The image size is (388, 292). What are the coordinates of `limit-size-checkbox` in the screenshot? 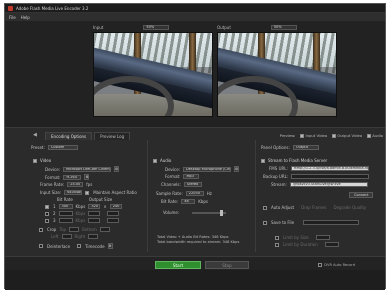 It's located at (277, 237).